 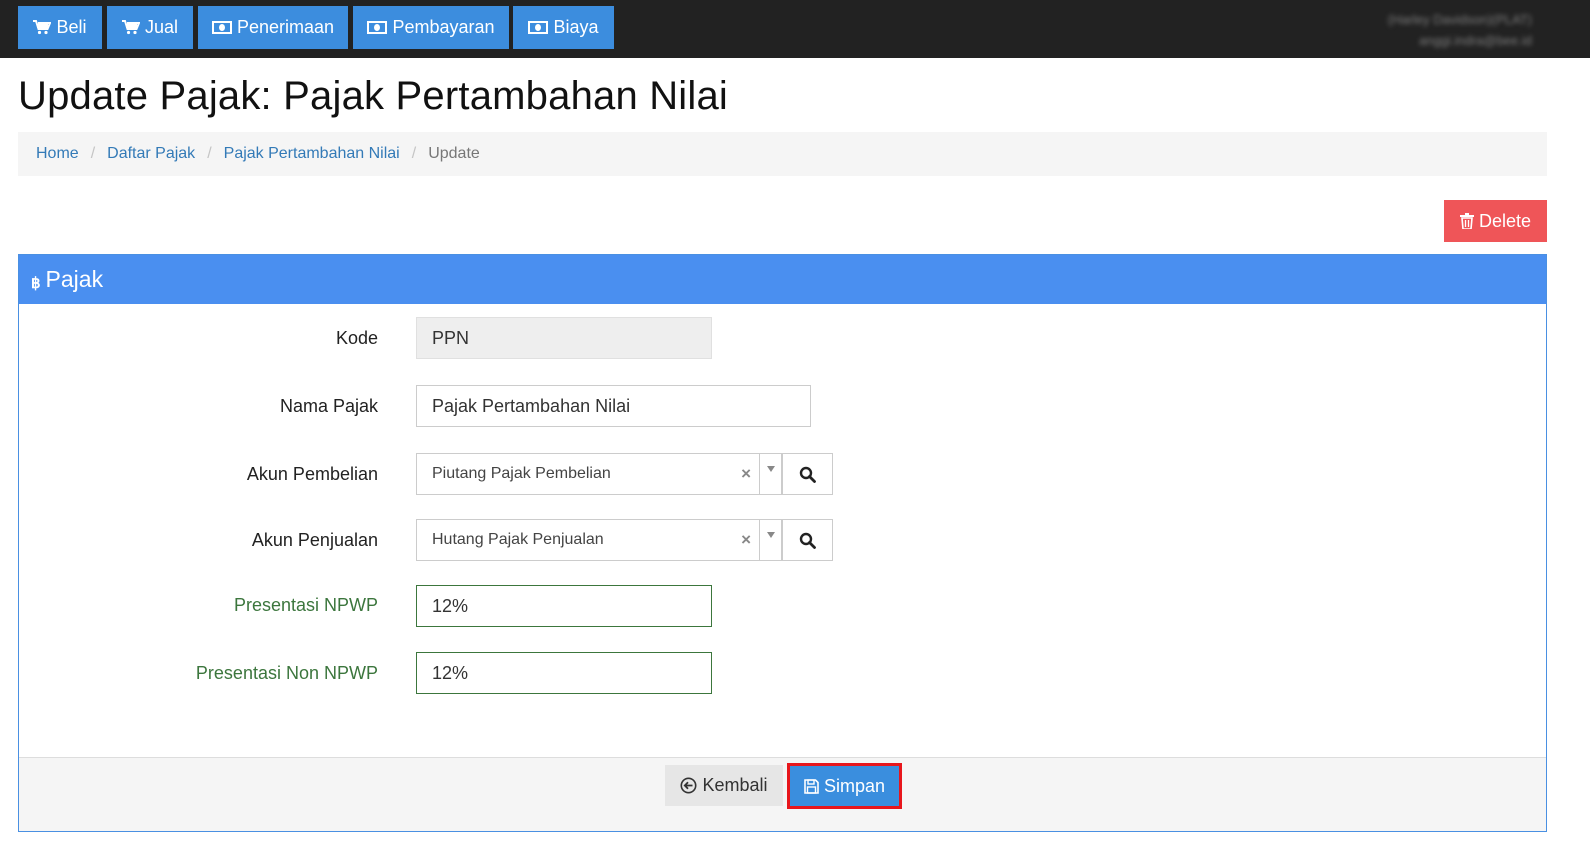 I want to click on delete-label: Delete, so click(x=1505, y=220).